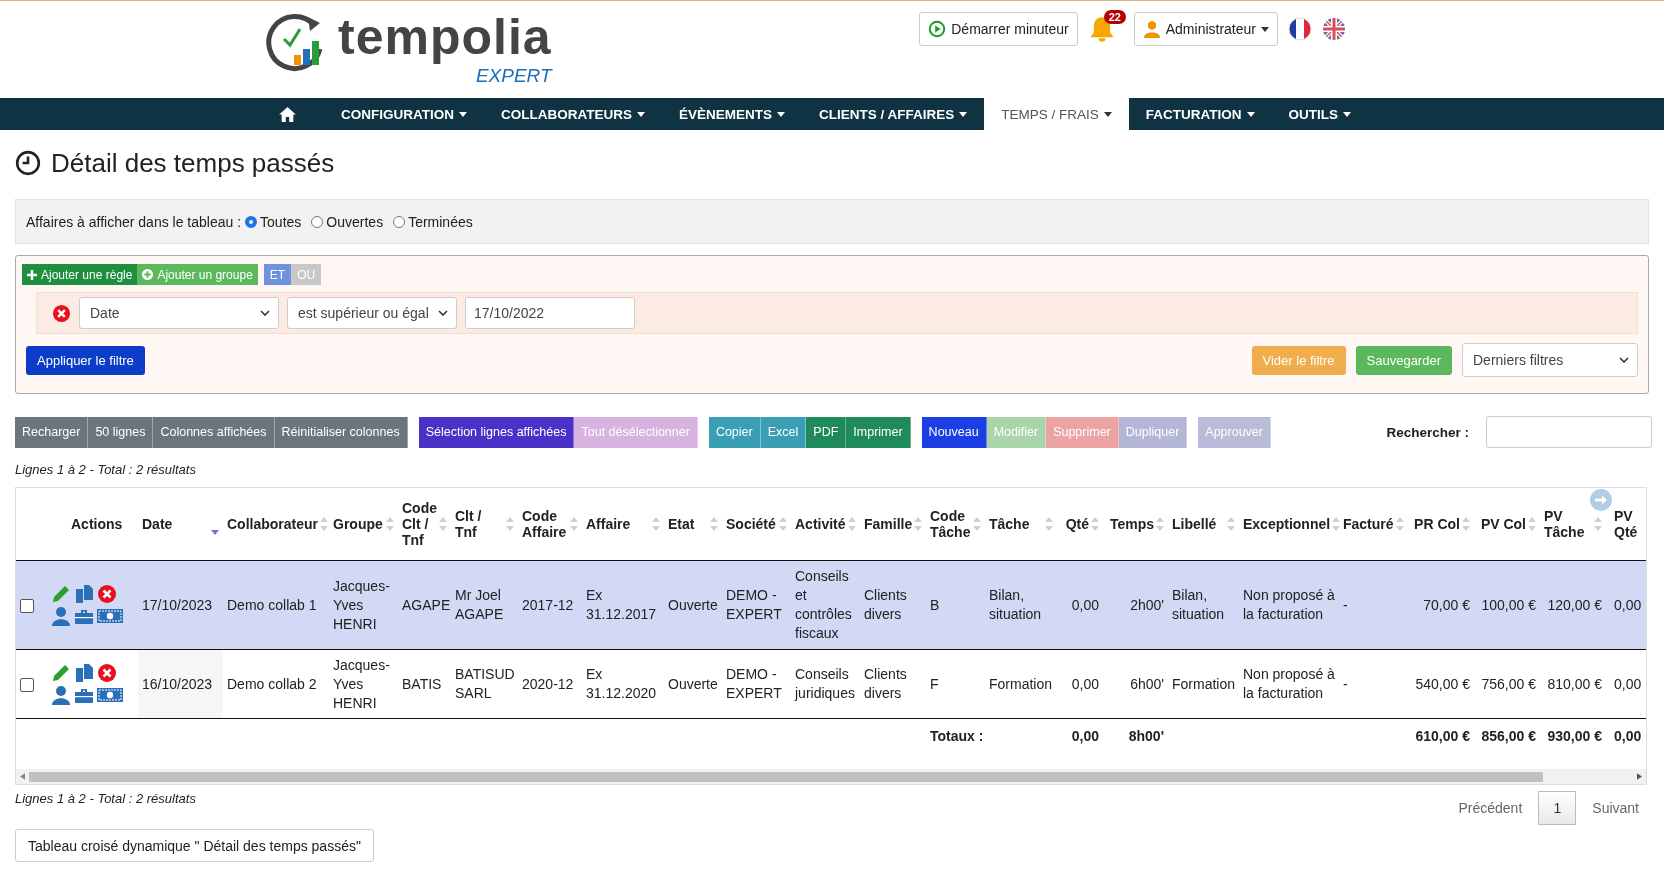  I want to click on radio-label: Toutes, so click(281, 221).